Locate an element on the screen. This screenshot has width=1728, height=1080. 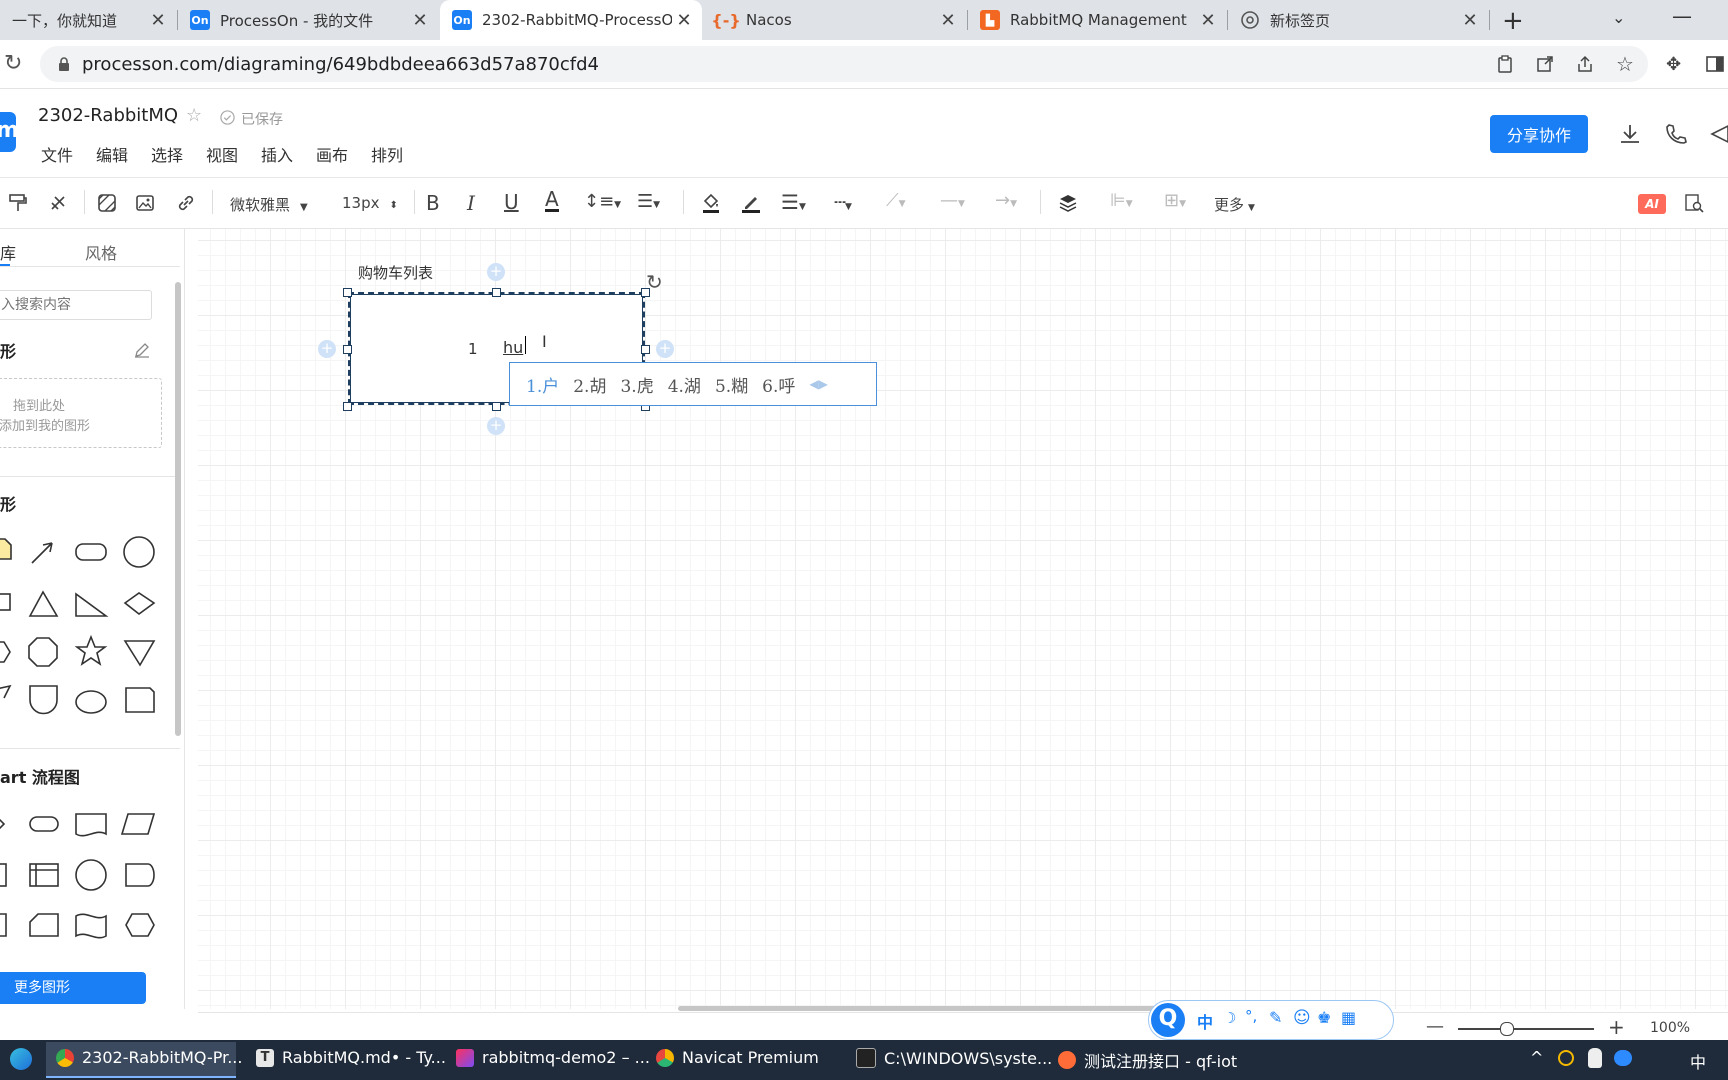
ime-candidate: 5.糊 is located at coordinates (731, 384).